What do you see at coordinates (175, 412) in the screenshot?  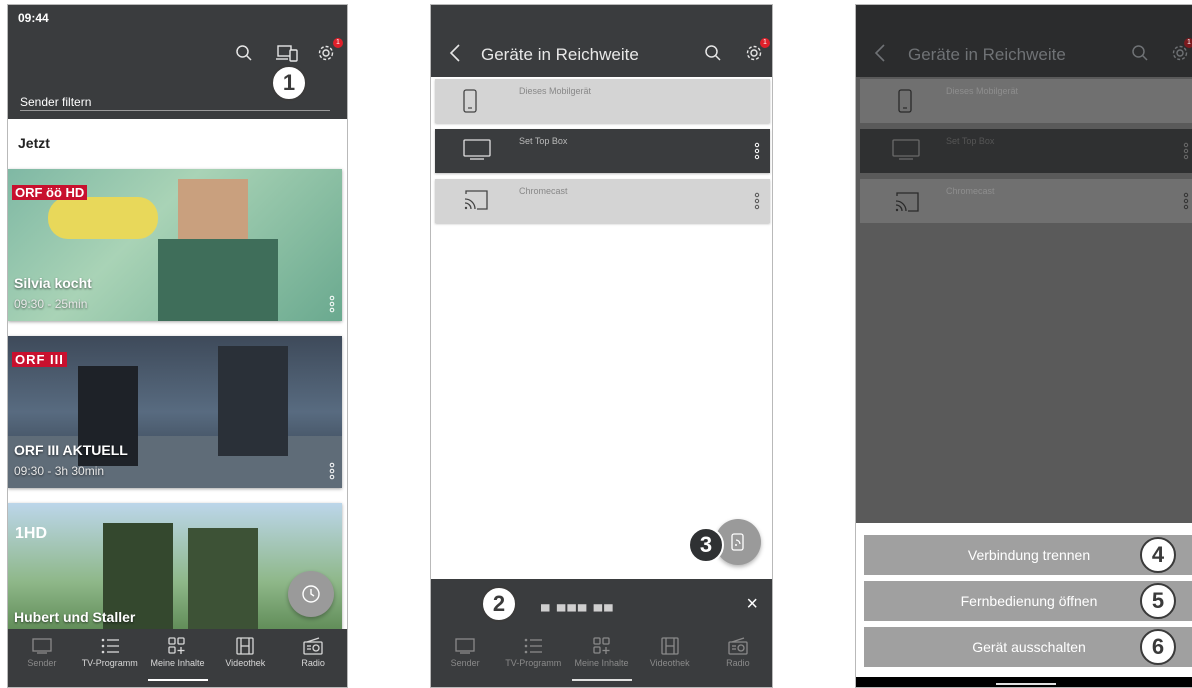 I see `program-card: ORF III ORF III AKTUELL 09:30 - 3h 30min` at bounding box center [175, 412].